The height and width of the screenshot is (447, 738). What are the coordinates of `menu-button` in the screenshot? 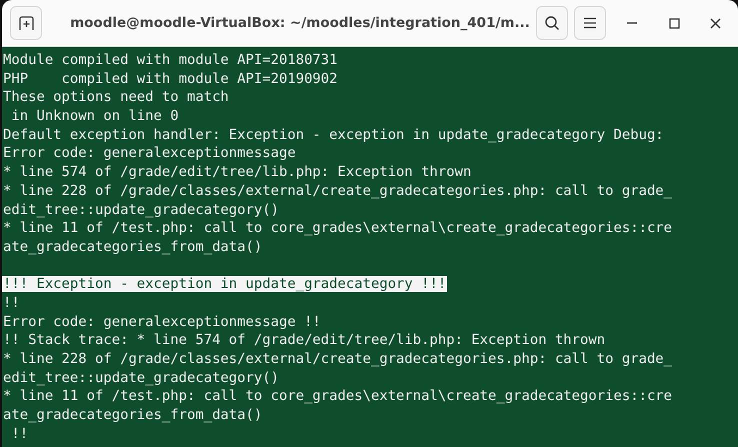 It's located at (590, 23).